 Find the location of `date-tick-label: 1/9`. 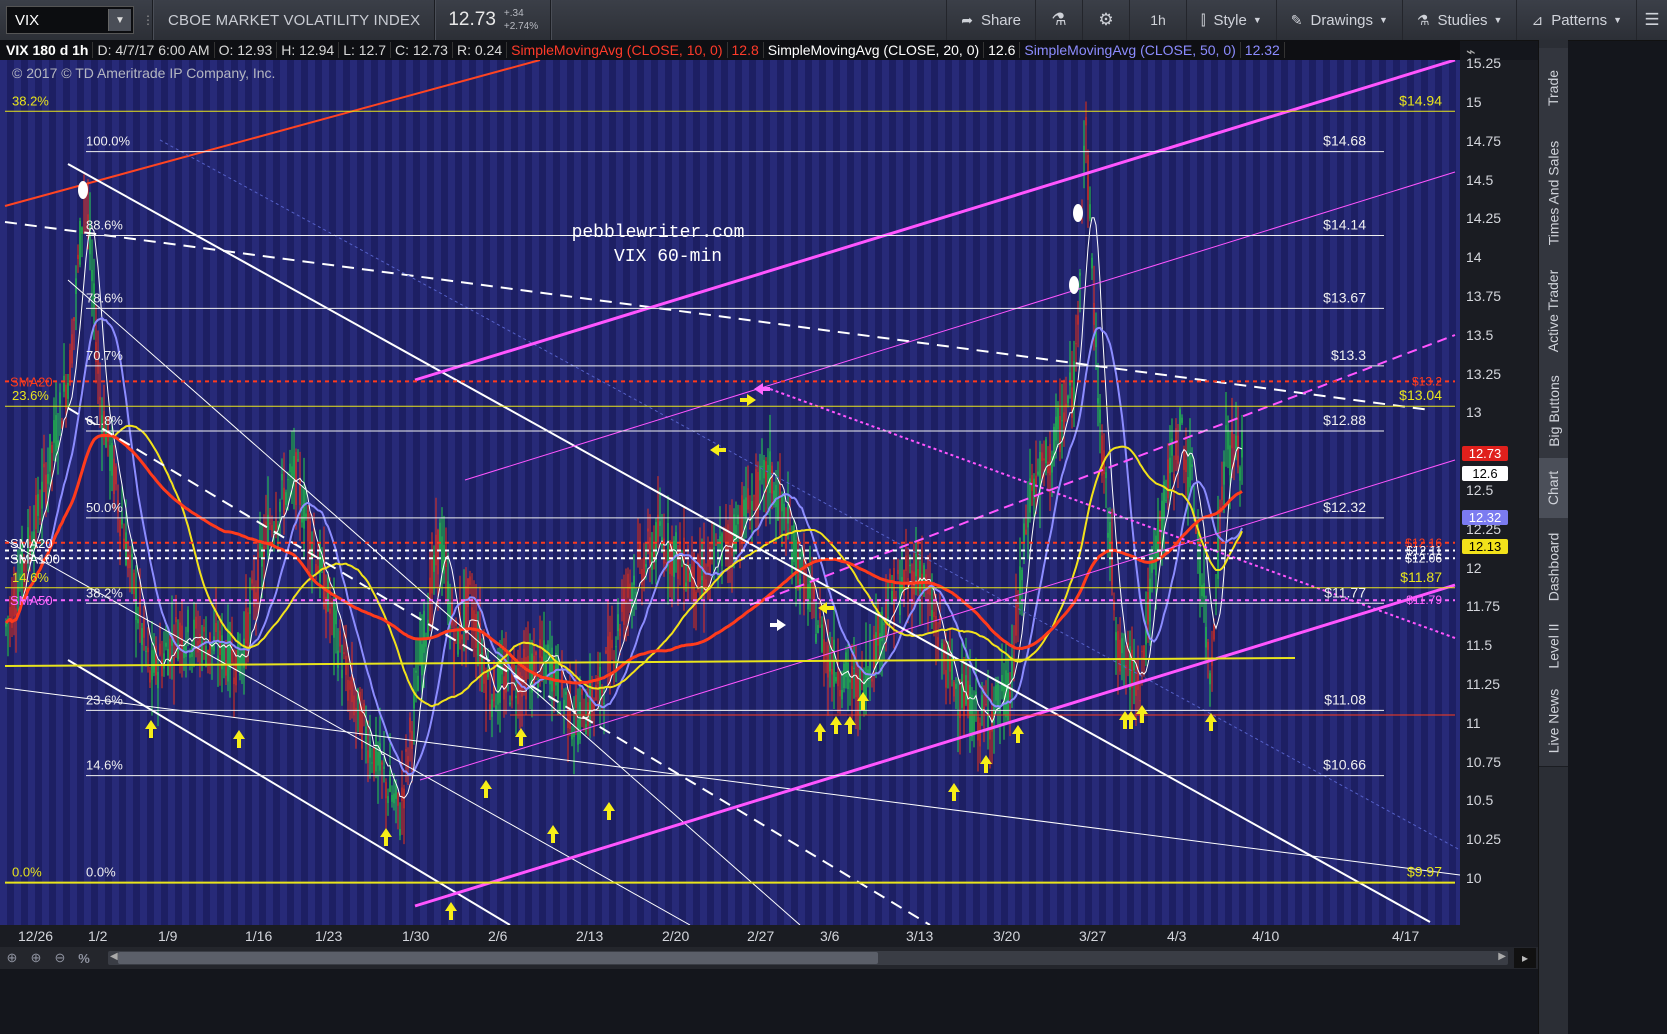

date-tick-label: 1/9 is located at coordinates (168, 936).